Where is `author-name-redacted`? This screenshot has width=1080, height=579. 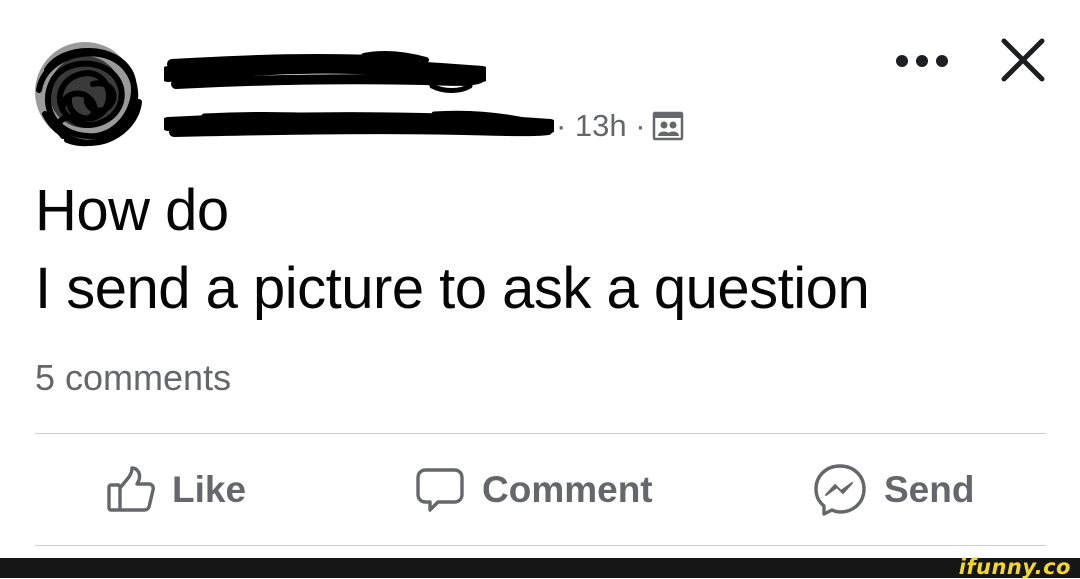 author-name-redacted is located at coordinates (325, 73).